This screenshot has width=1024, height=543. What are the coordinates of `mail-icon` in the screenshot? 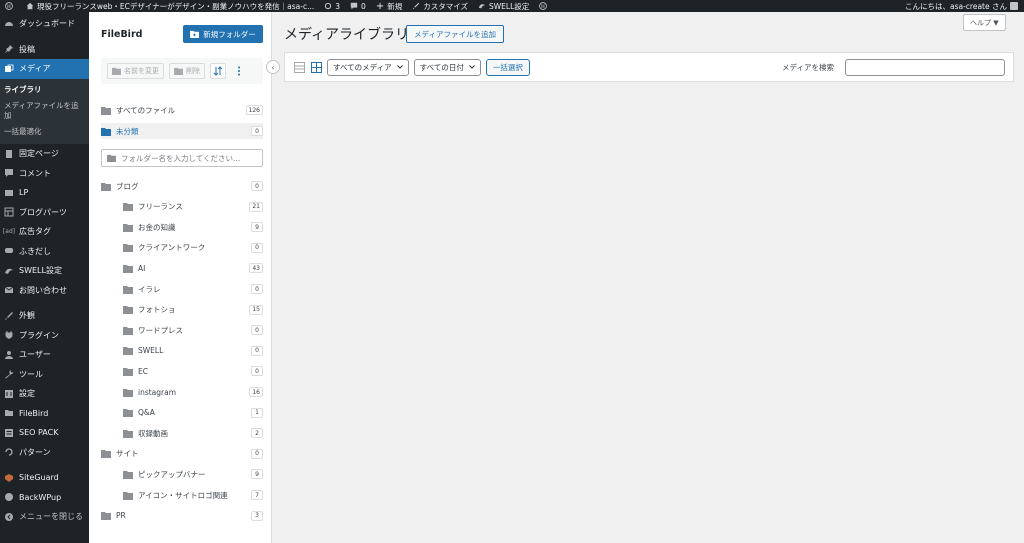 It's located at (9, 290).